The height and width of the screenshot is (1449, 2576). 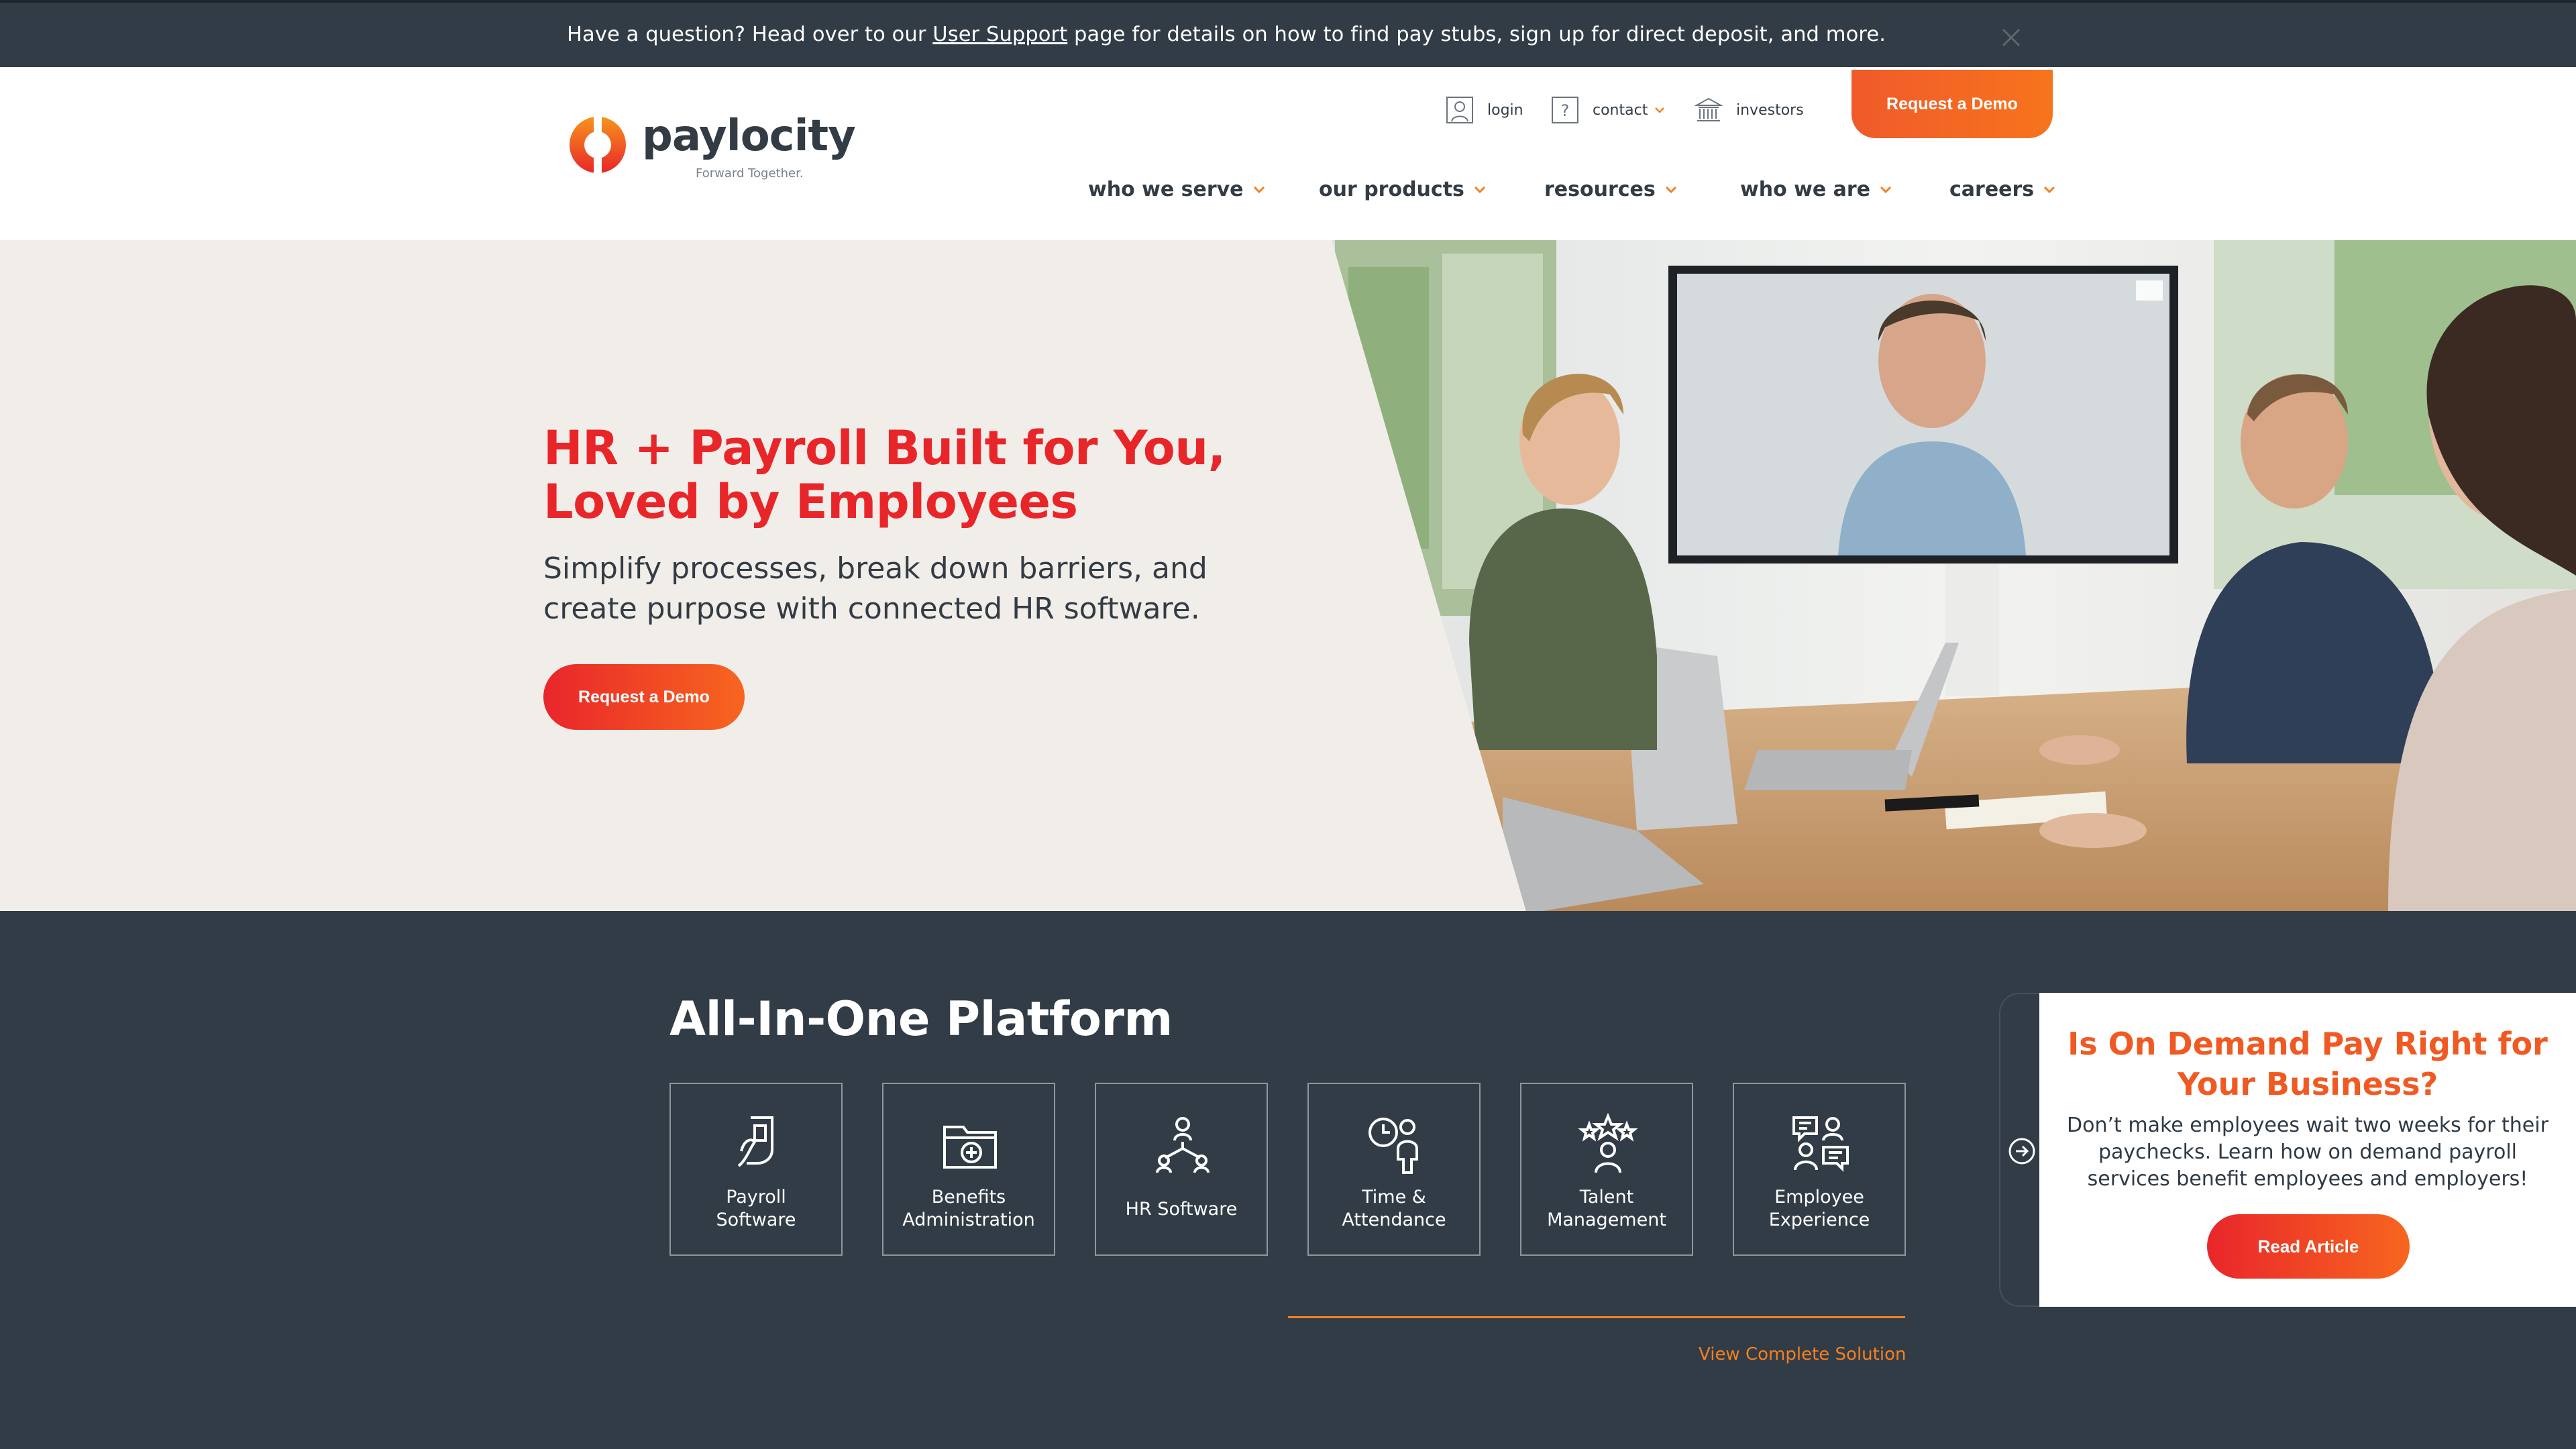 What do you see at coordinates (2308, 1246) in the screenshot?
I see `read-article-button: Read Article` at bounding box center [2308, 1246].